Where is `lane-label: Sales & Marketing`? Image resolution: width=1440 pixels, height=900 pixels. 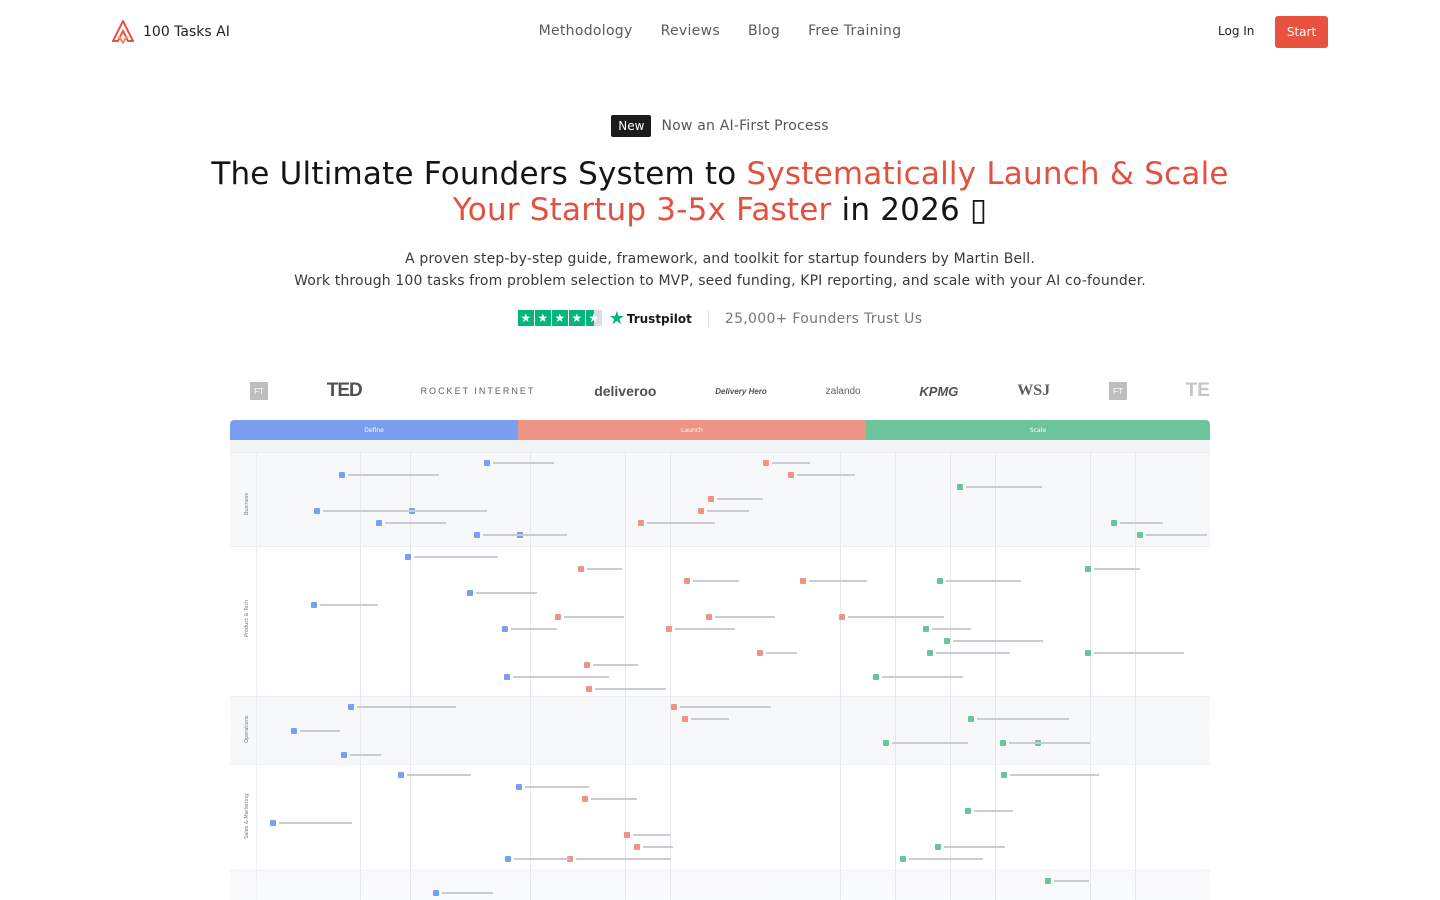
lane-label: Sales & Marketing is located at coordinates (247, 816).